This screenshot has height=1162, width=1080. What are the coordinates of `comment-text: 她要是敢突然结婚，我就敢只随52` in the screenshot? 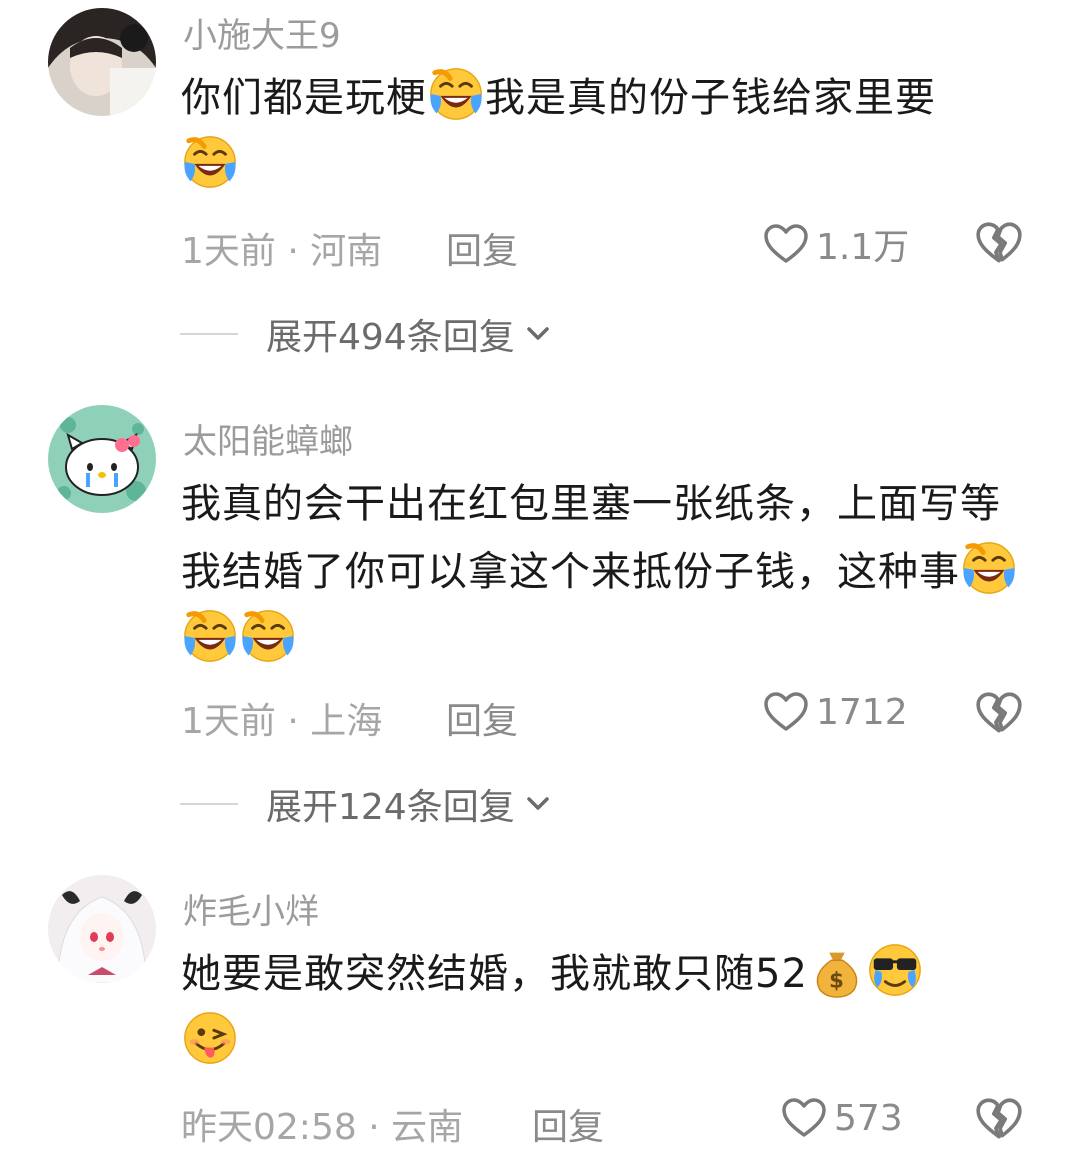 It's located at (606, 1008).